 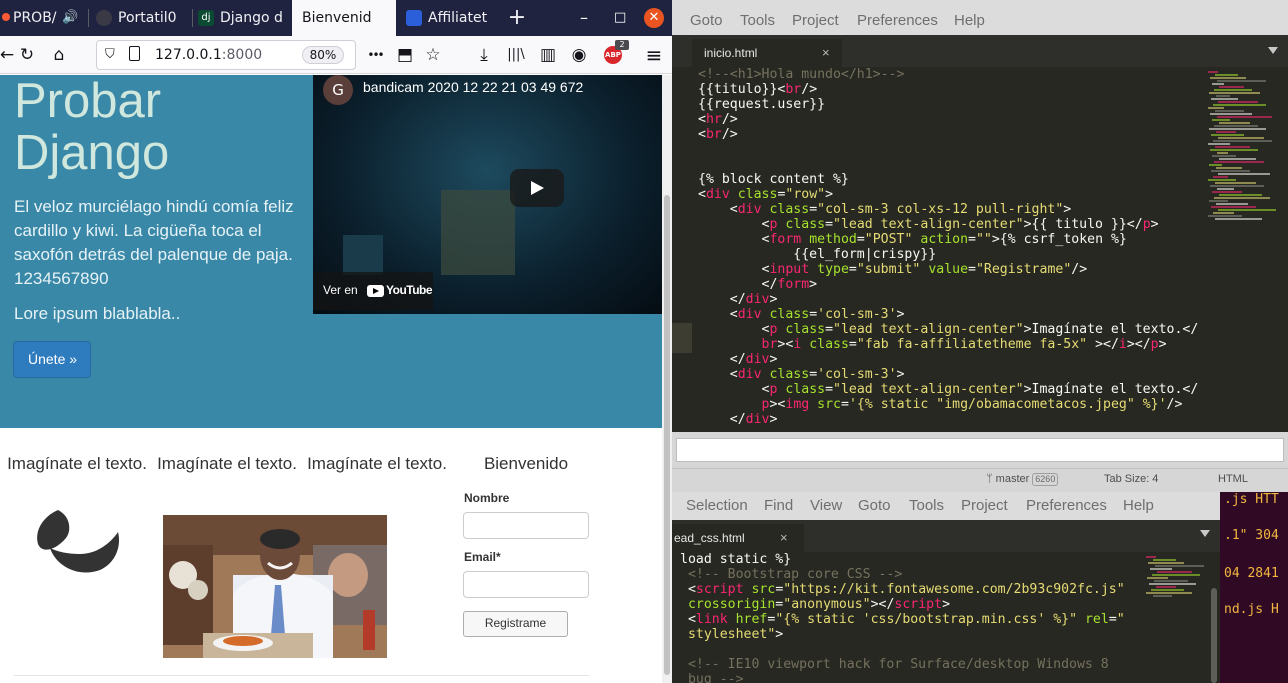 I want to click on find-input, so click(x=980, y=450).